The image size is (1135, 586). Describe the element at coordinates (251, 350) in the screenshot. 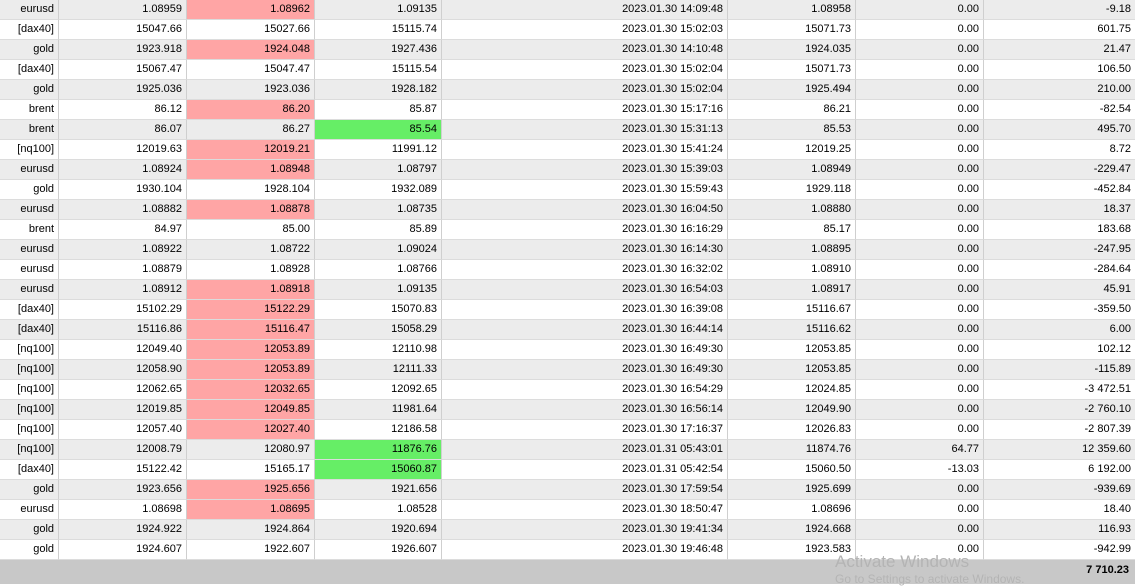

I see `stop-loss-cell: 12053.89` at that location.